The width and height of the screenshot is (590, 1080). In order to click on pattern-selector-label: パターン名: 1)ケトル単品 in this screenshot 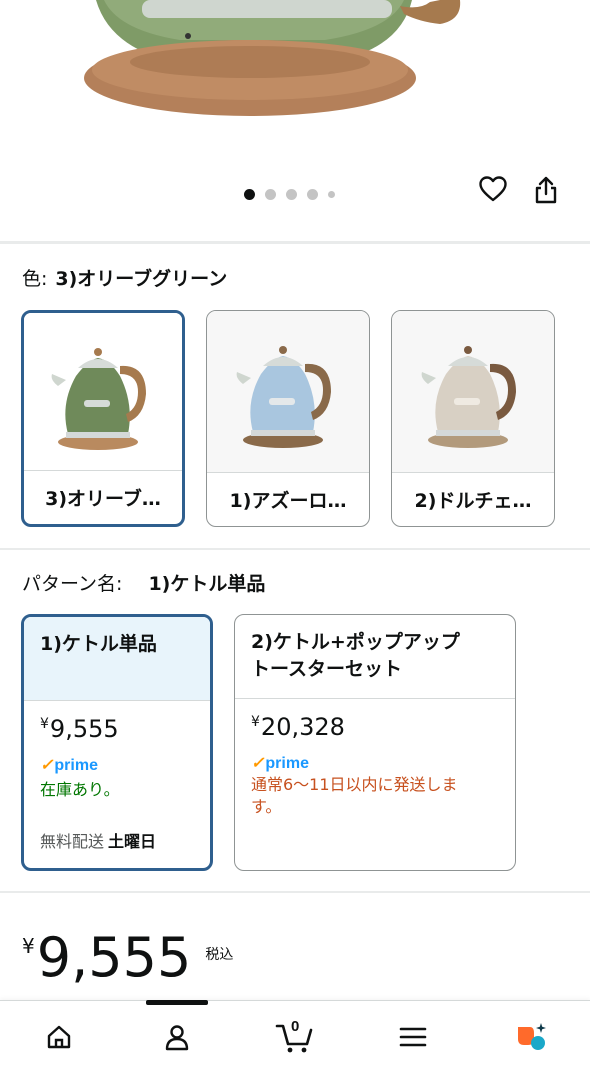, I will do `click(143, 582)`.